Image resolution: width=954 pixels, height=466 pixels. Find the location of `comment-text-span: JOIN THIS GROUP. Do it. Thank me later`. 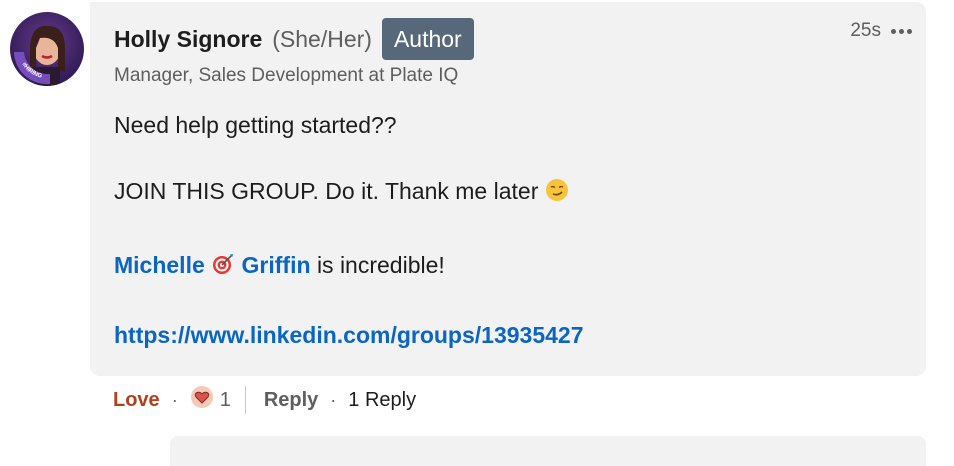

comment-text-span: JOIN THIS GROUP. Do it. Thank me later is located at coordinates (326, 191).